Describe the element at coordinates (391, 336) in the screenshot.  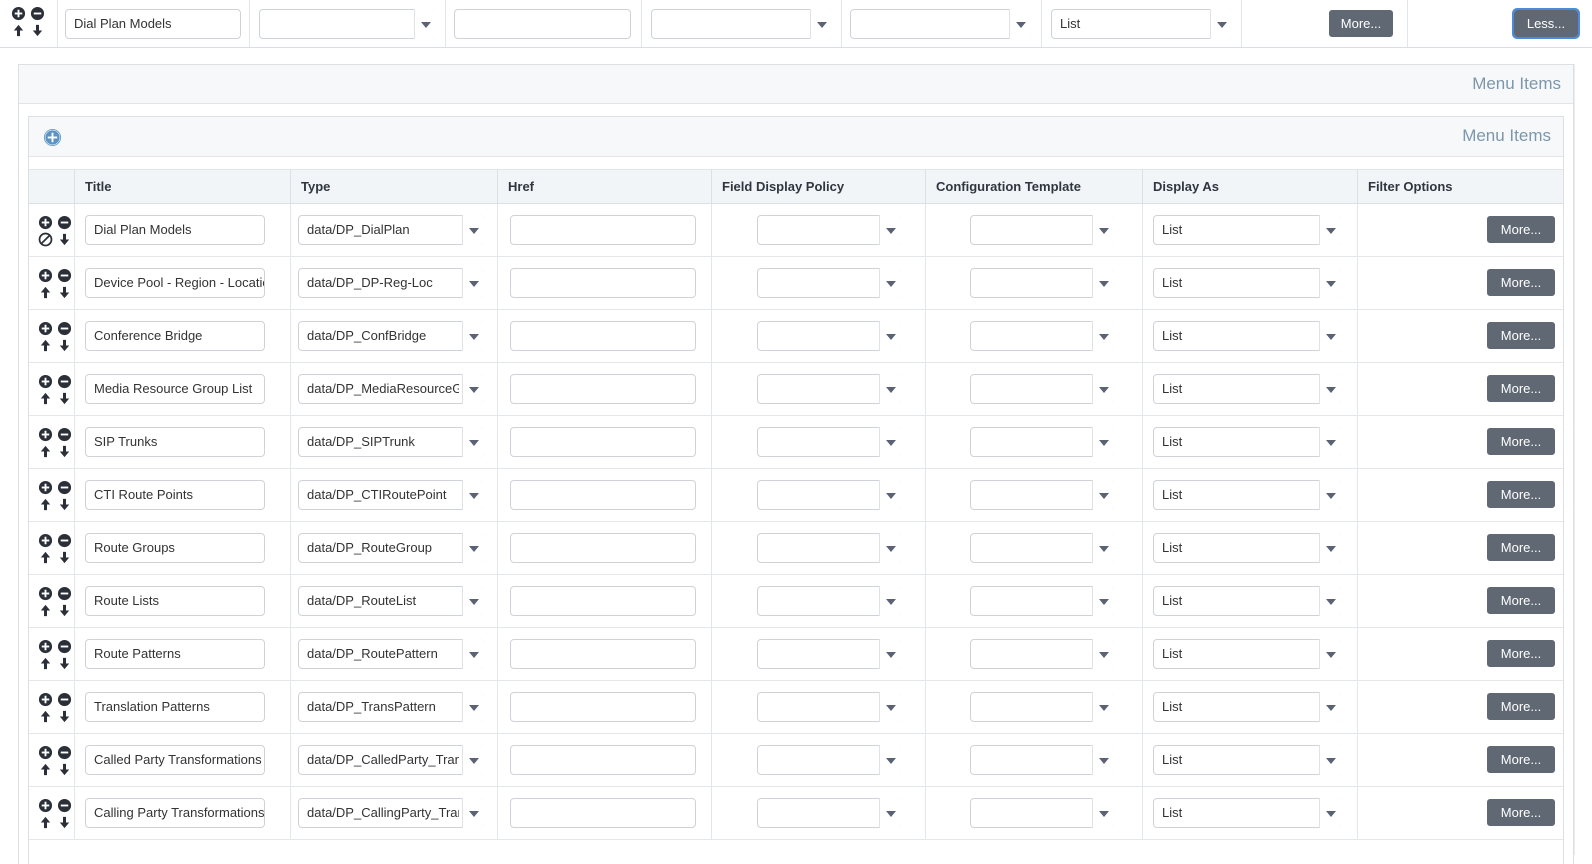
I see `row-type-select: data/DP_ConfBridge` at that location.